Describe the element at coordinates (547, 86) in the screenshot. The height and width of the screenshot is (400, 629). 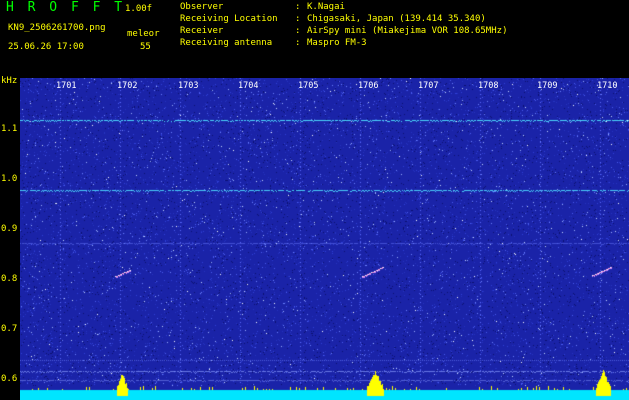
I see `x-tick-label: 1709` at that location.